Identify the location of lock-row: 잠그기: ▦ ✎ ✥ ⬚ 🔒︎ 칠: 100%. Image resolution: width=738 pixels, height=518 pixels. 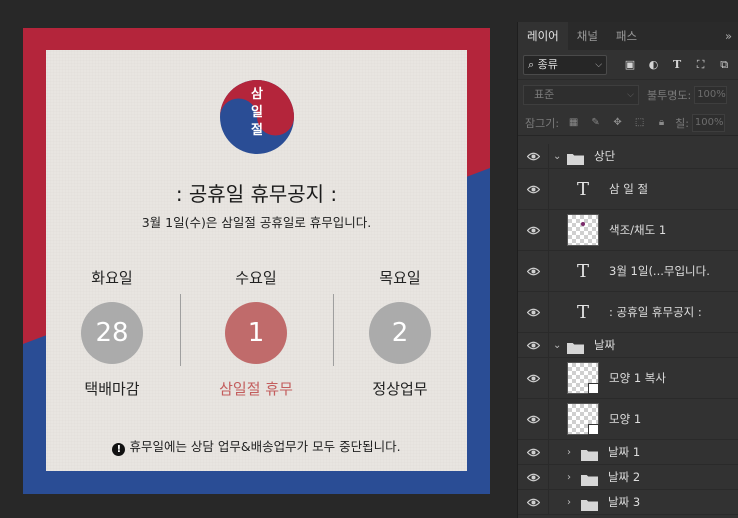
(628, 123).